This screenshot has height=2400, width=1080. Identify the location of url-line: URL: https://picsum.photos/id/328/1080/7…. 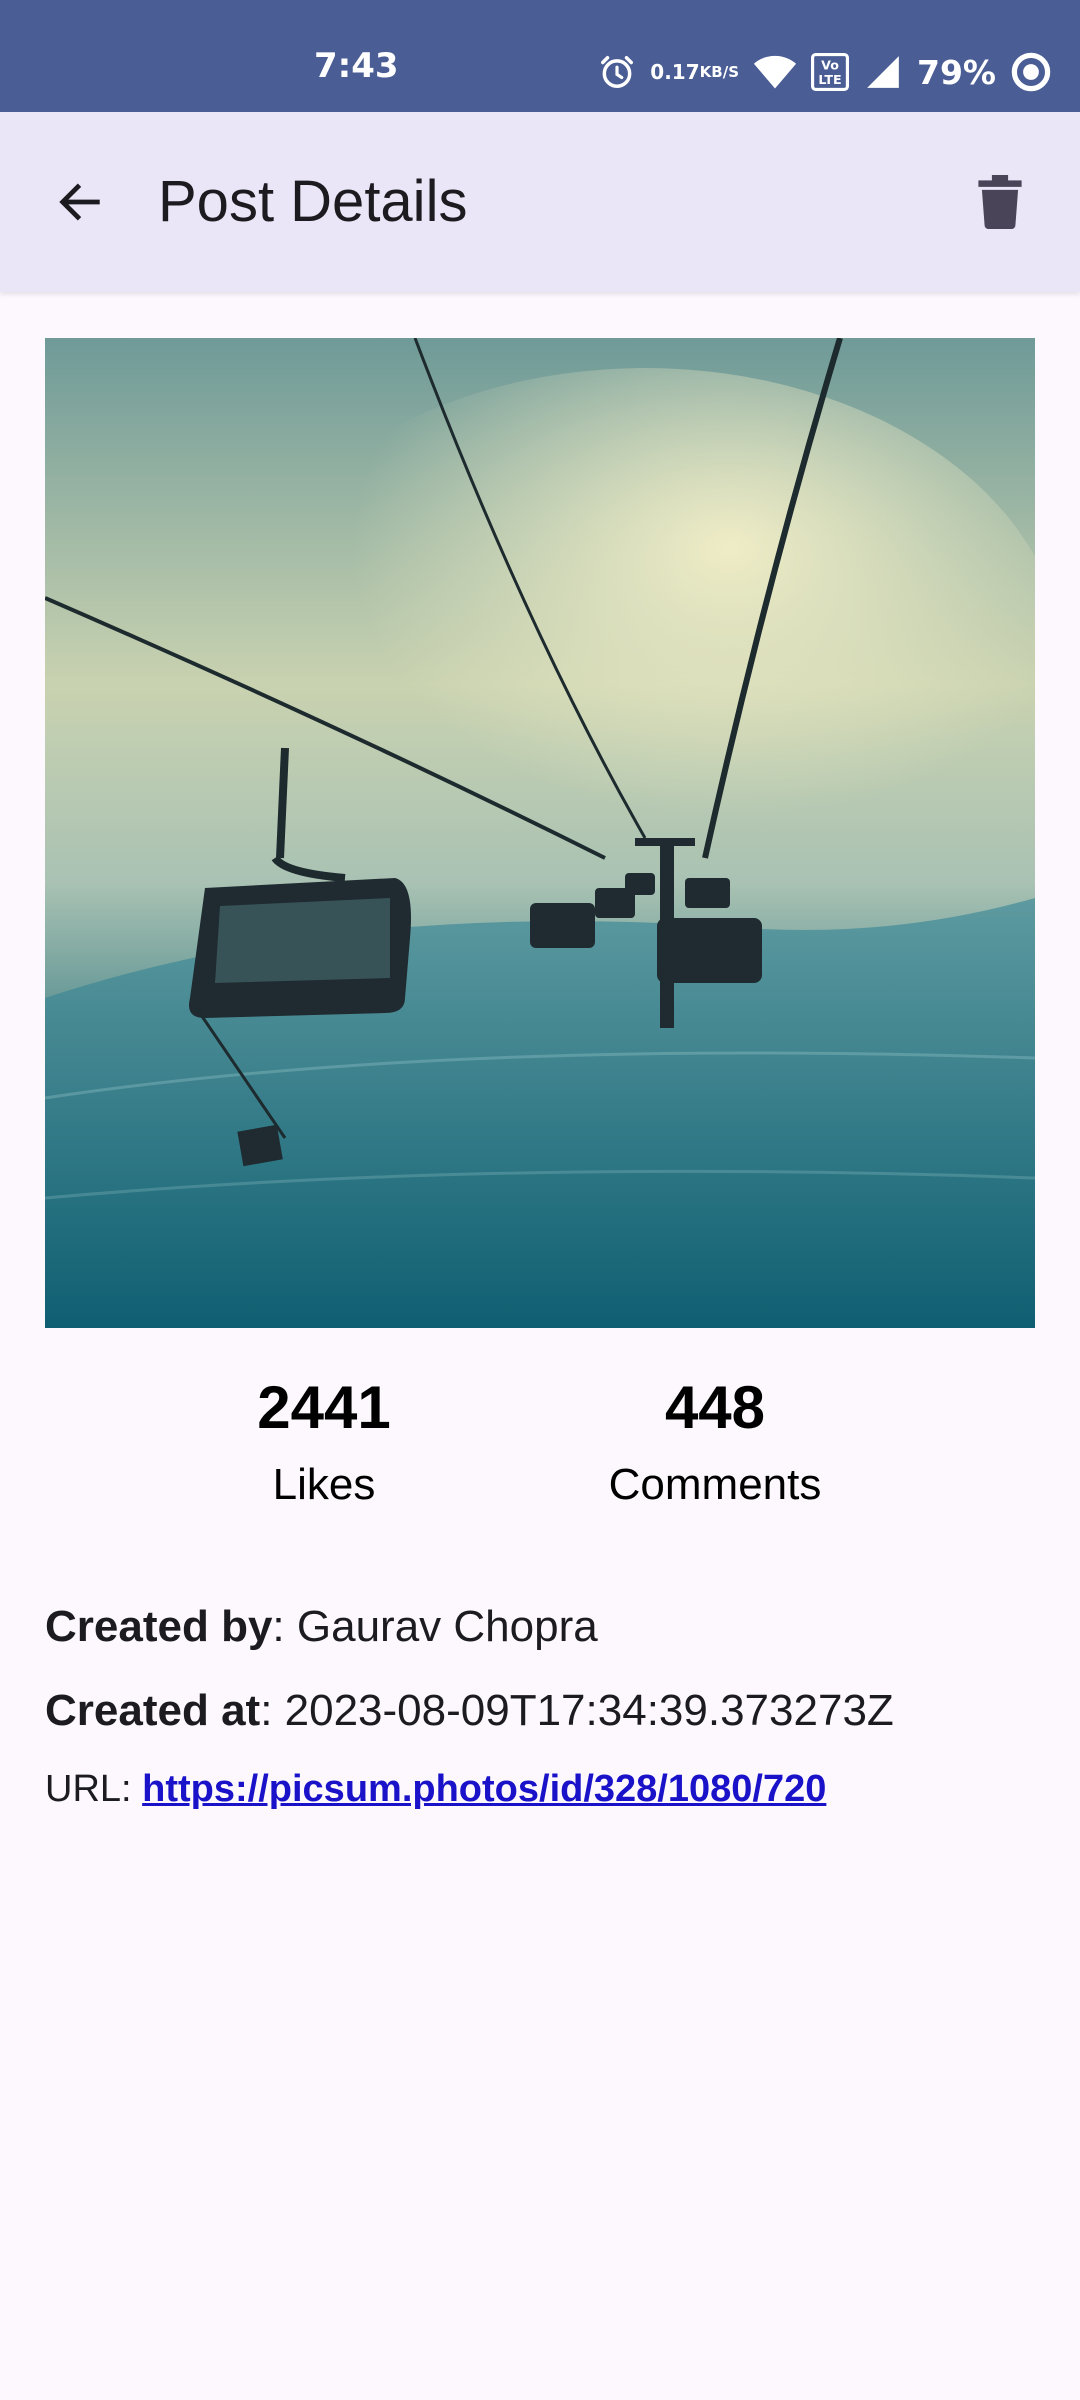
(435, 1789).